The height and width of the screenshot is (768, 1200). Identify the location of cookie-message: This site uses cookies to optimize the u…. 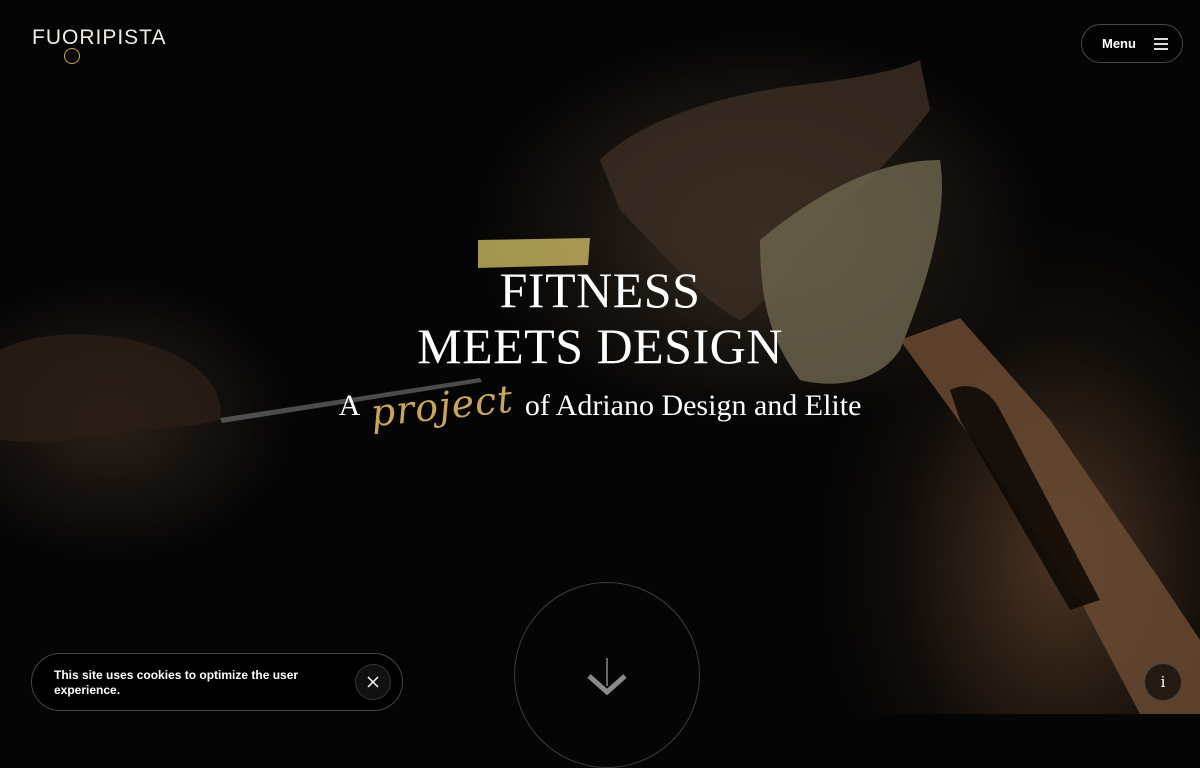
(176, 682).